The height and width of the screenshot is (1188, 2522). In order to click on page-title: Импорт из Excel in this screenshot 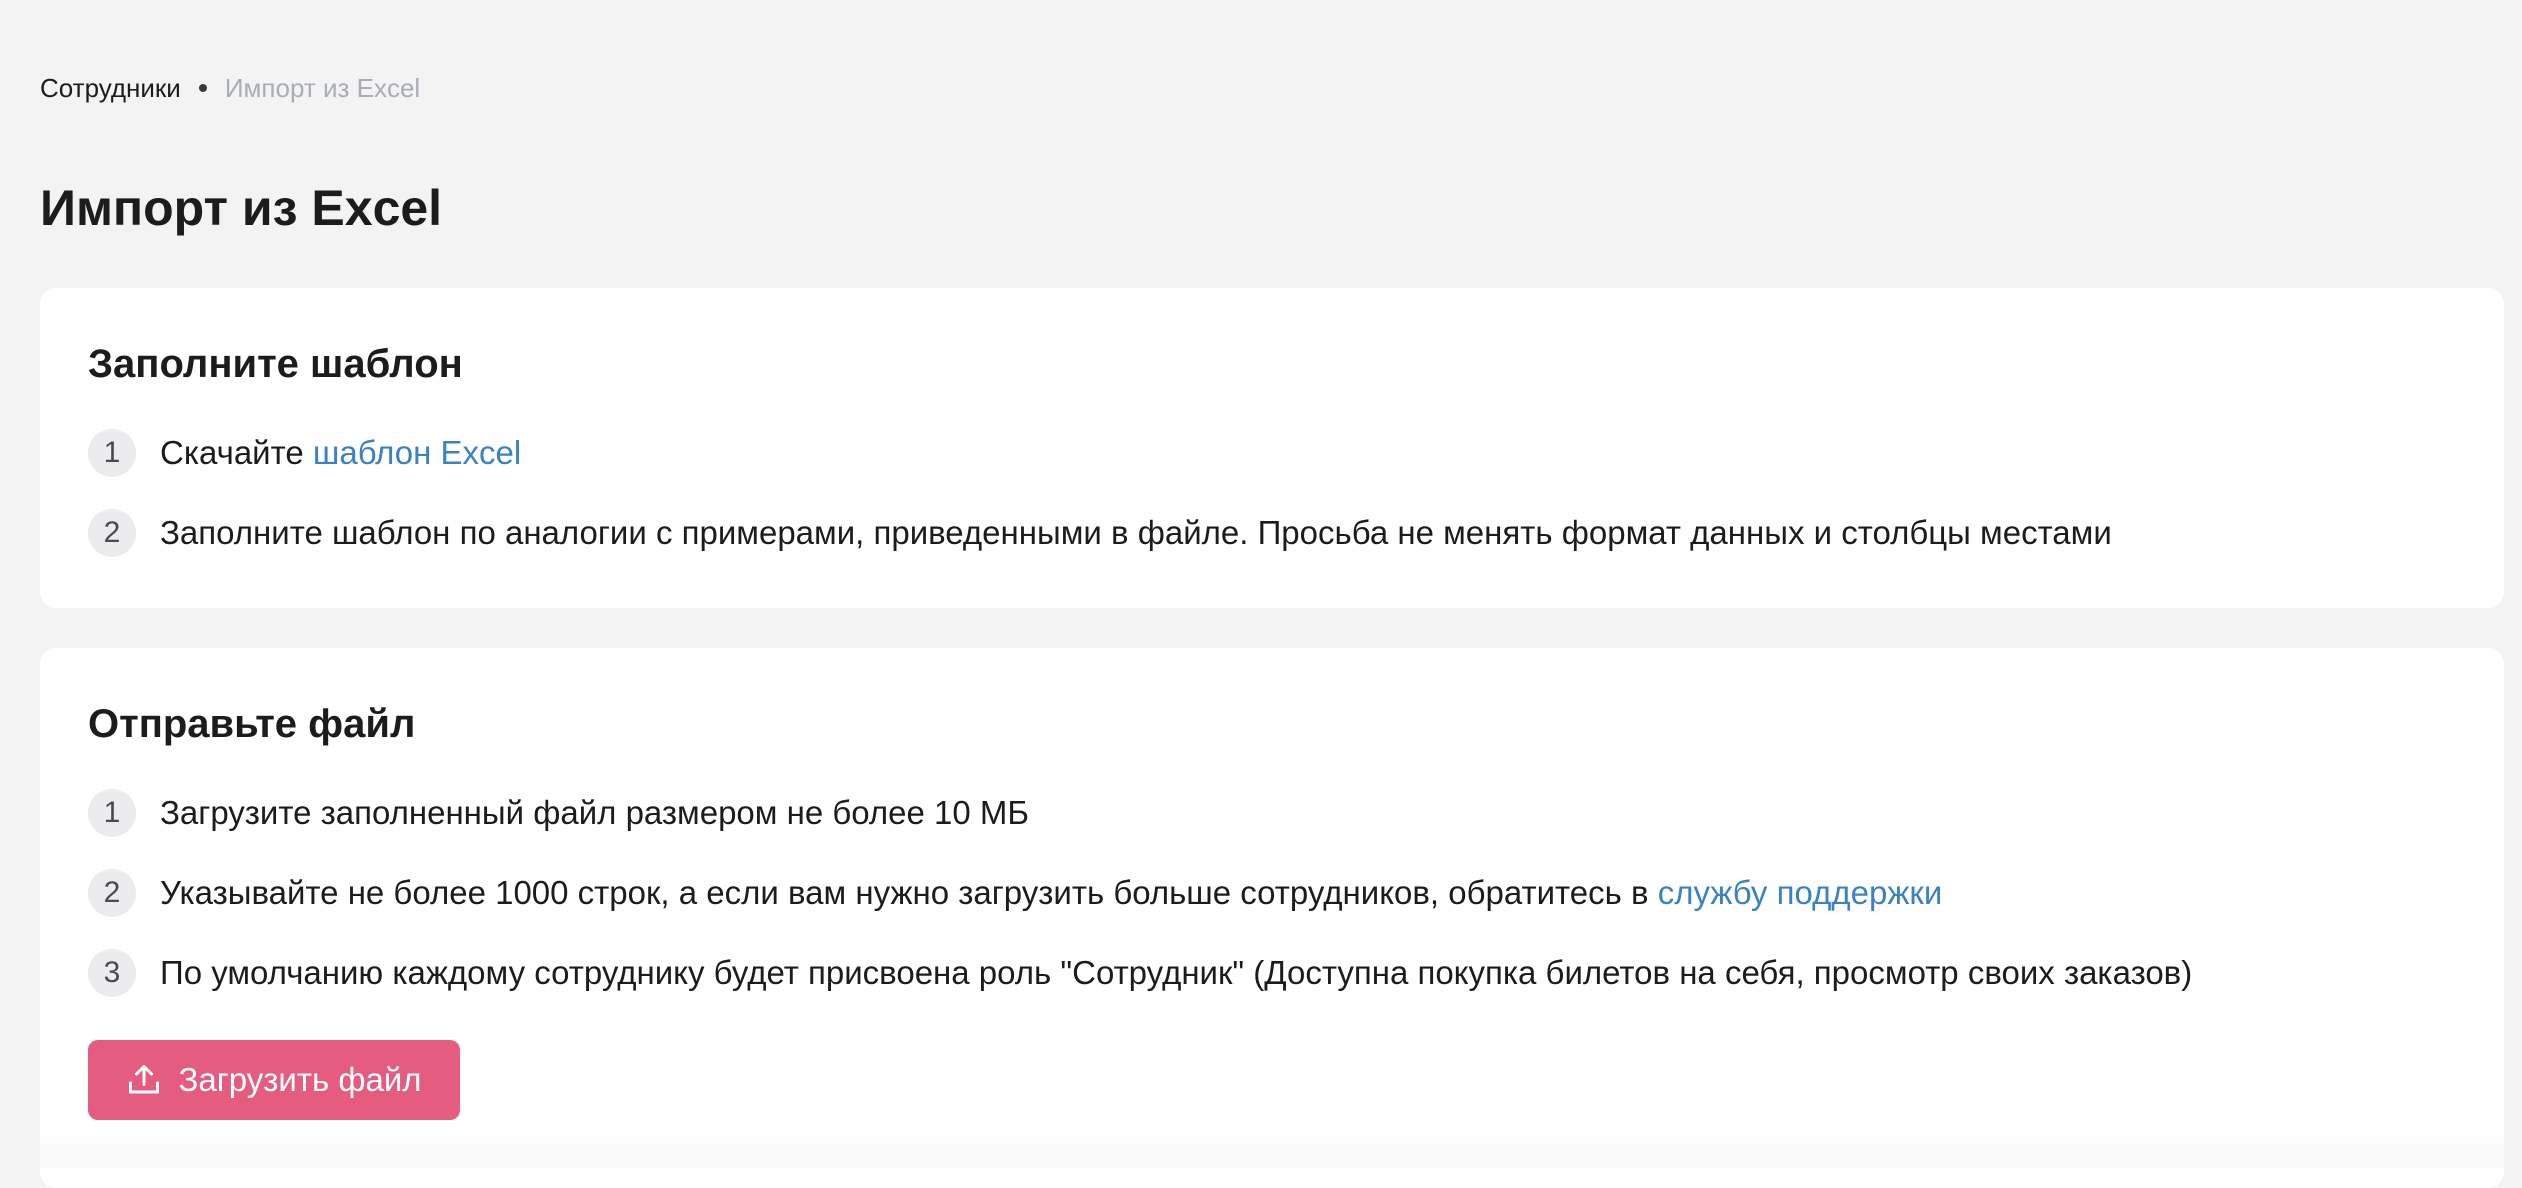, I will do `click(241, 208)`.